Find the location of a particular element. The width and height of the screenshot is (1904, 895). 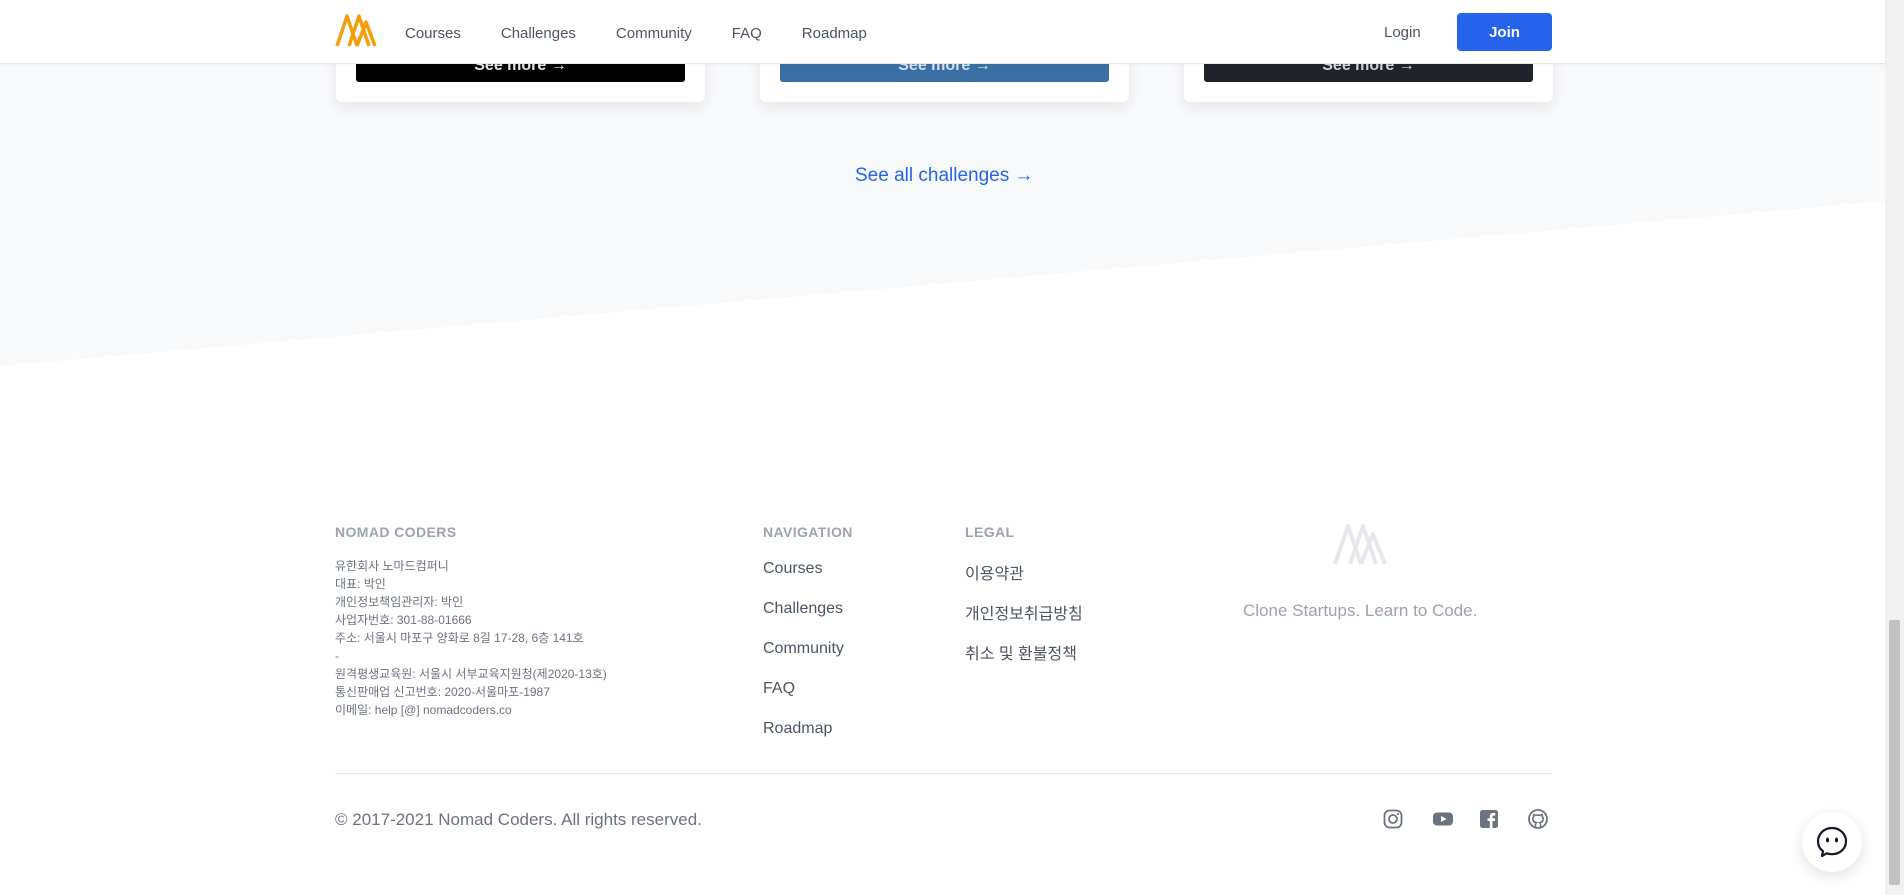

legal-refund-link: 취소 및 환불정책 is located at coordinates (1024, 660).